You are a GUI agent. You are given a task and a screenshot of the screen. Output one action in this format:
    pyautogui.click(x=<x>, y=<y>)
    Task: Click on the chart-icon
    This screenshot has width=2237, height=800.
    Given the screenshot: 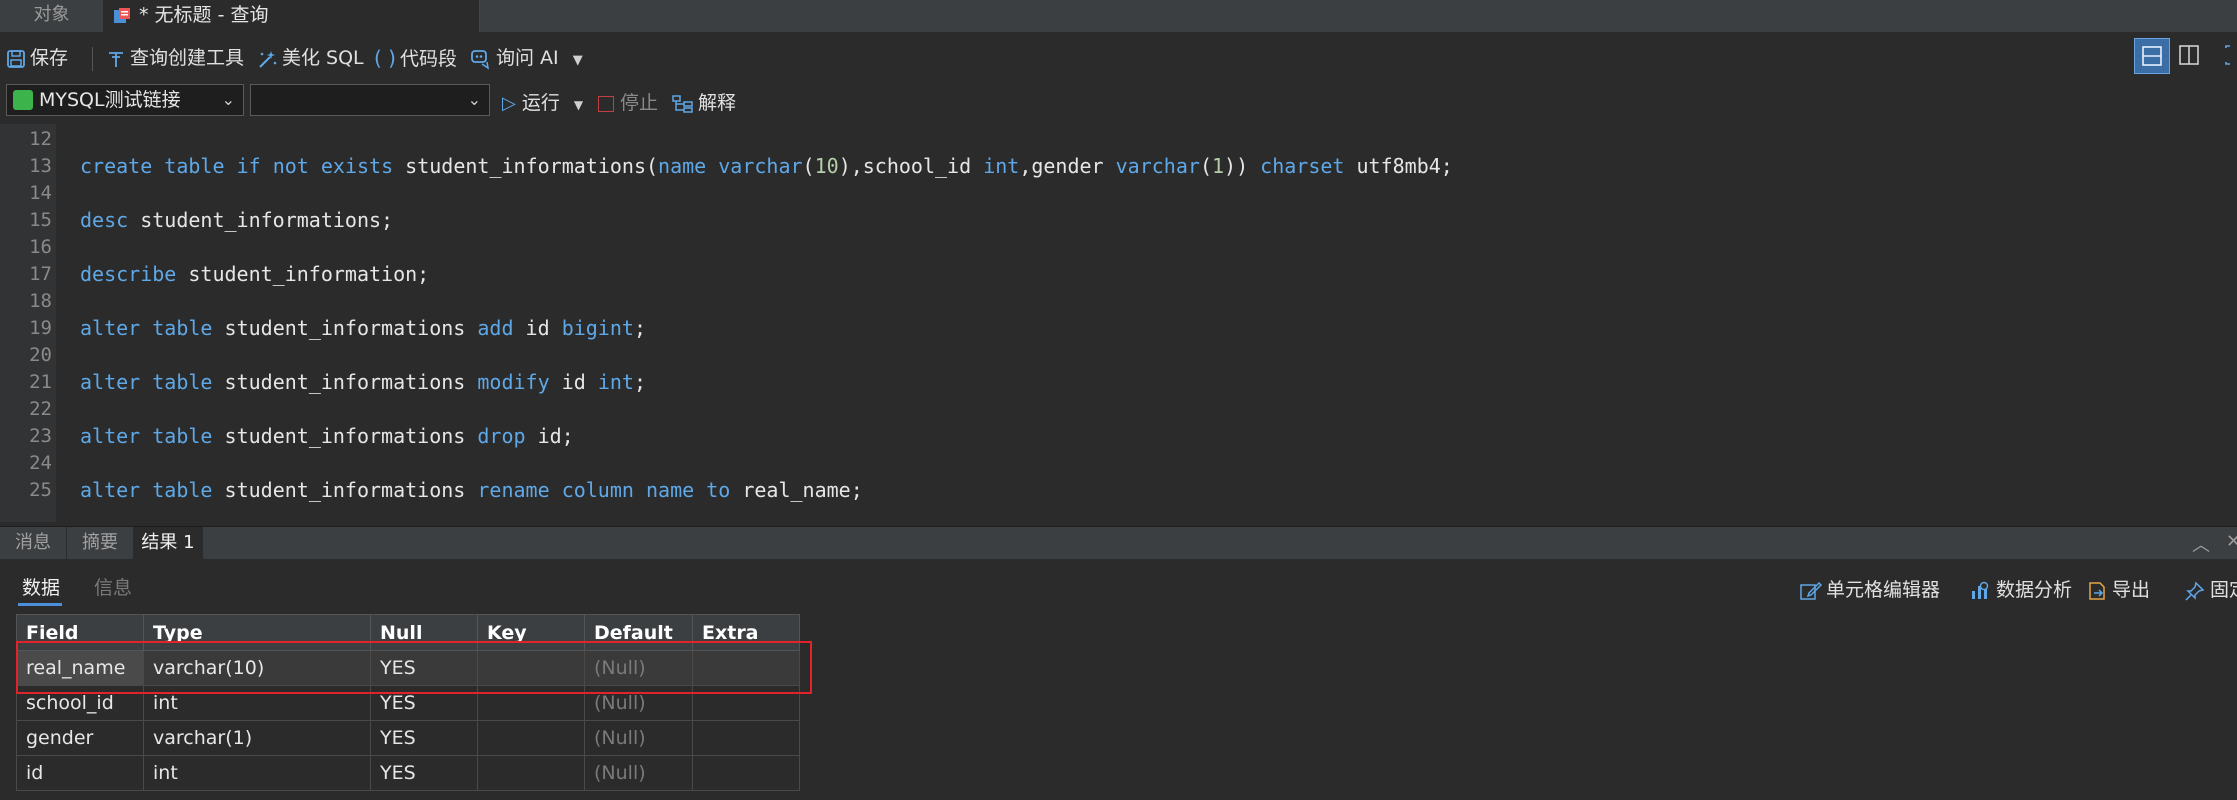 What is the action you would take?
    pyautogui.click(x=1980, y=590)
    